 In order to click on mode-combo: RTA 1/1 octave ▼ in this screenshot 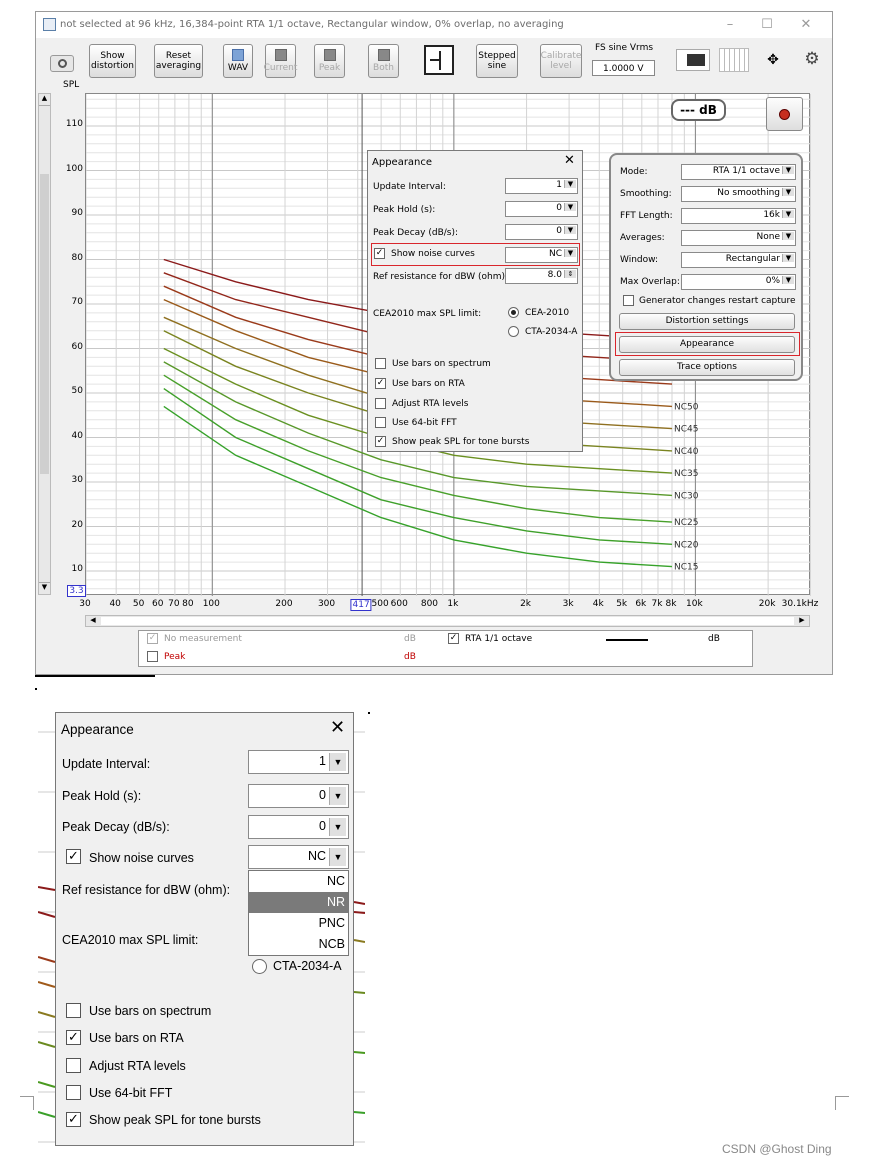, I will do `click(738, 172)`.